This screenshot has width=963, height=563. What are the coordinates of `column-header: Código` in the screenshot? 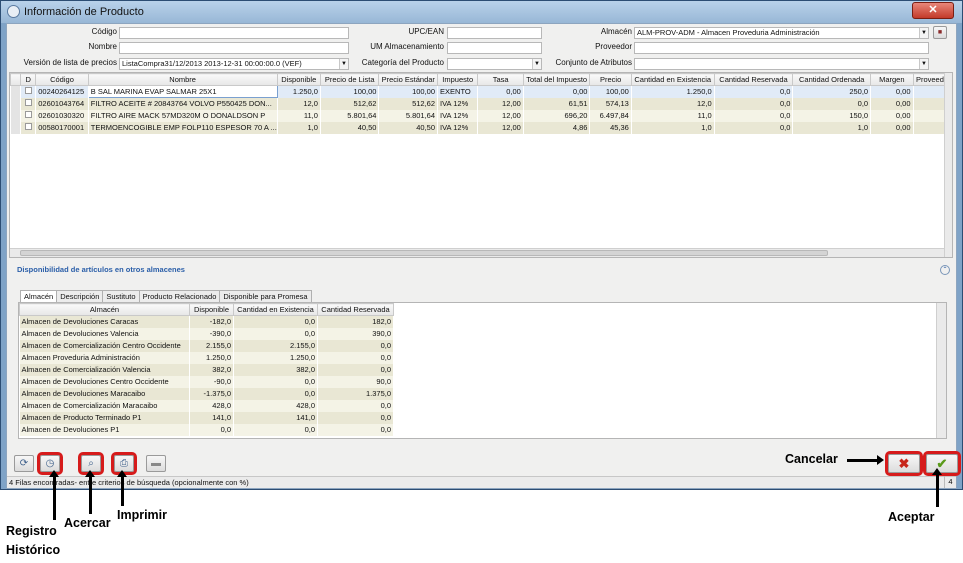 It's located at (62, 79).